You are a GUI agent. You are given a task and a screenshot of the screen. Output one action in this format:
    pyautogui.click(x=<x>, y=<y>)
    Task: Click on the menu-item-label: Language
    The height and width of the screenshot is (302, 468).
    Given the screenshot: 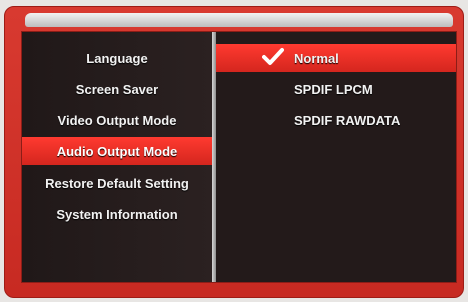 What is the action you would take?
    pyautogui.click(x=117, y=58)
    